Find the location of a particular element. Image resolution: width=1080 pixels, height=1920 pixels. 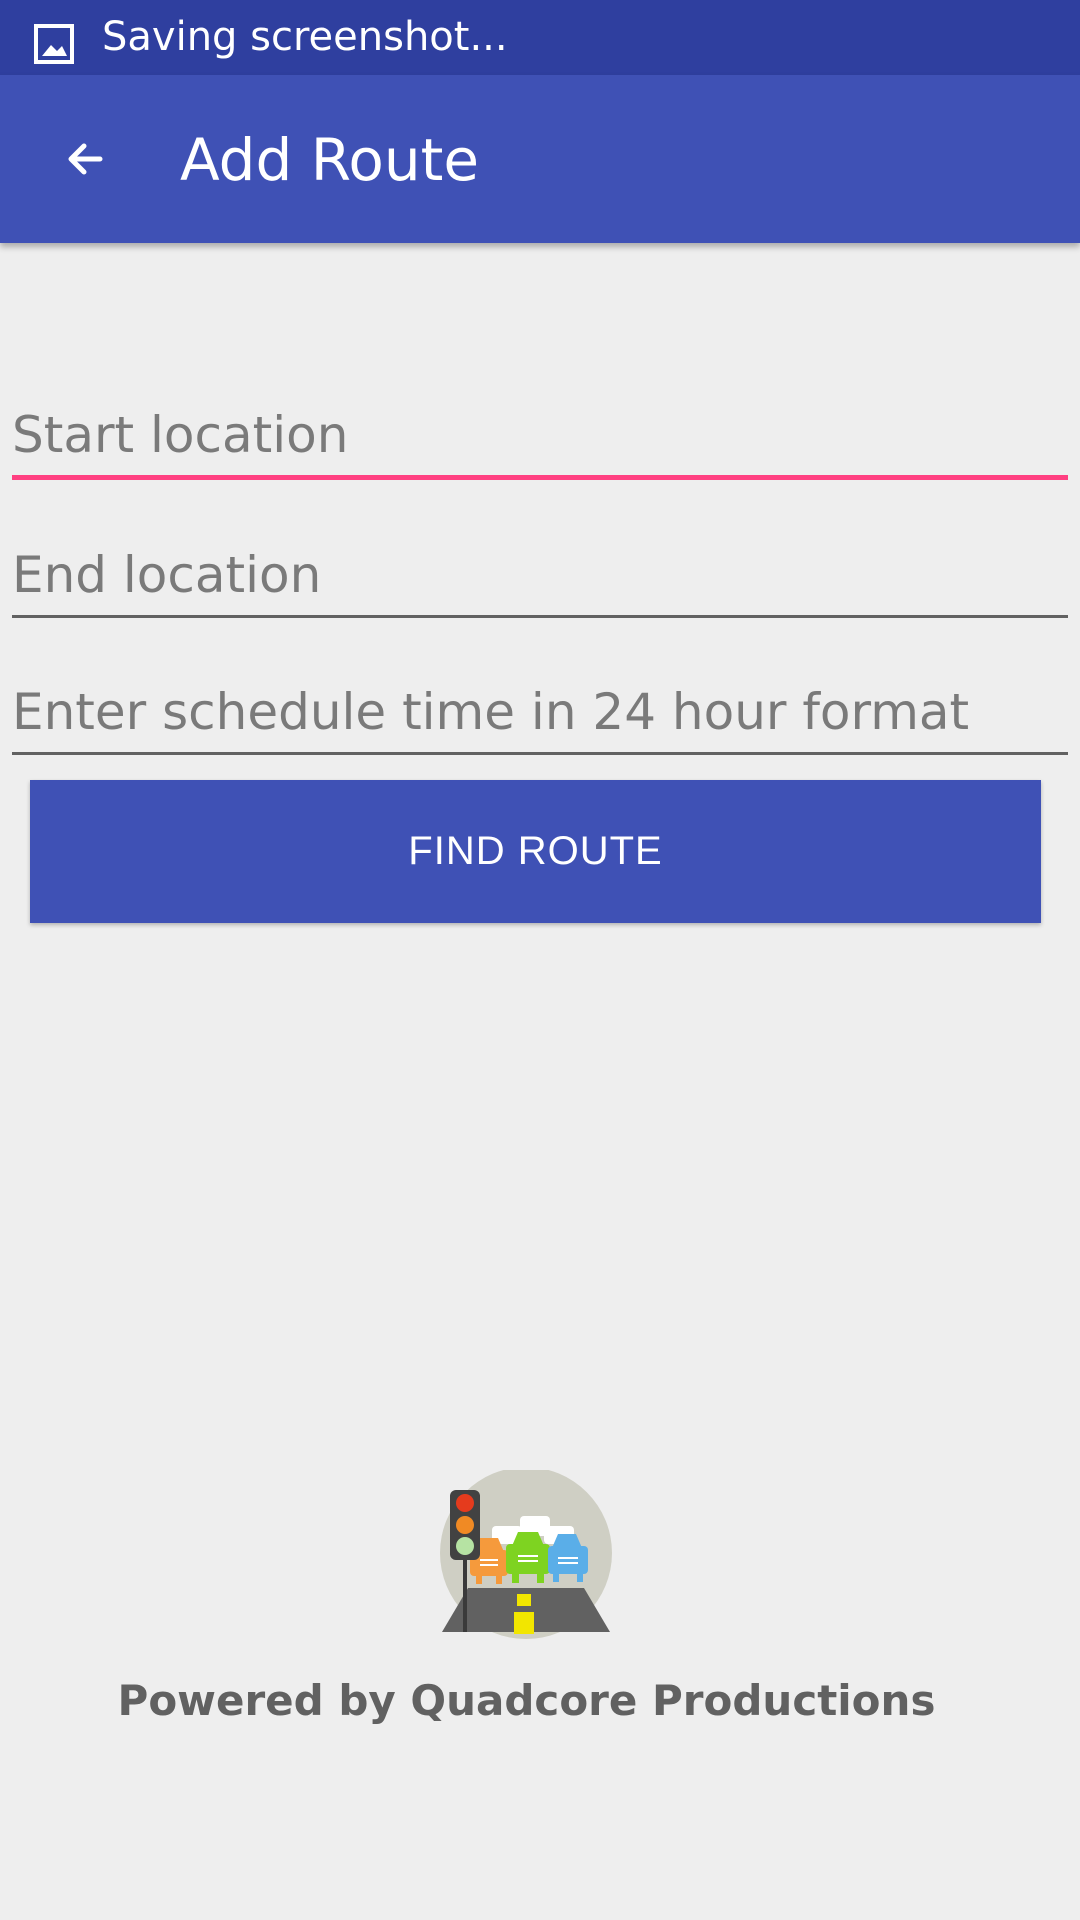

find-route-button: FIND ROUTE is located at coordinates (535, 851).